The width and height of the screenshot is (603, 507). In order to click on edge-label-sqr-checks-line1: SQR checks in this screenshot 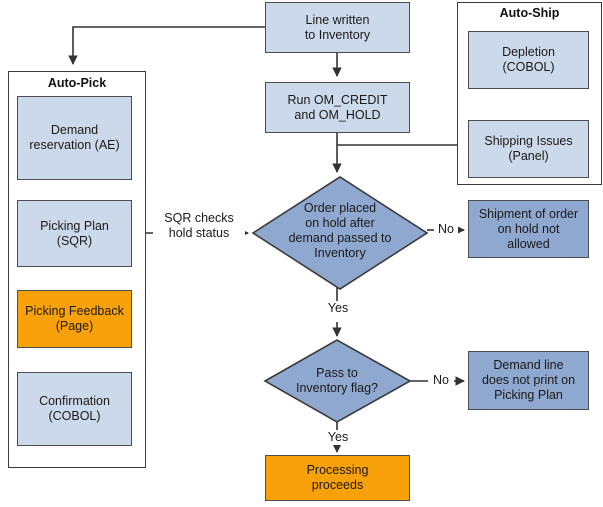, I will do `click(199, 218)`.